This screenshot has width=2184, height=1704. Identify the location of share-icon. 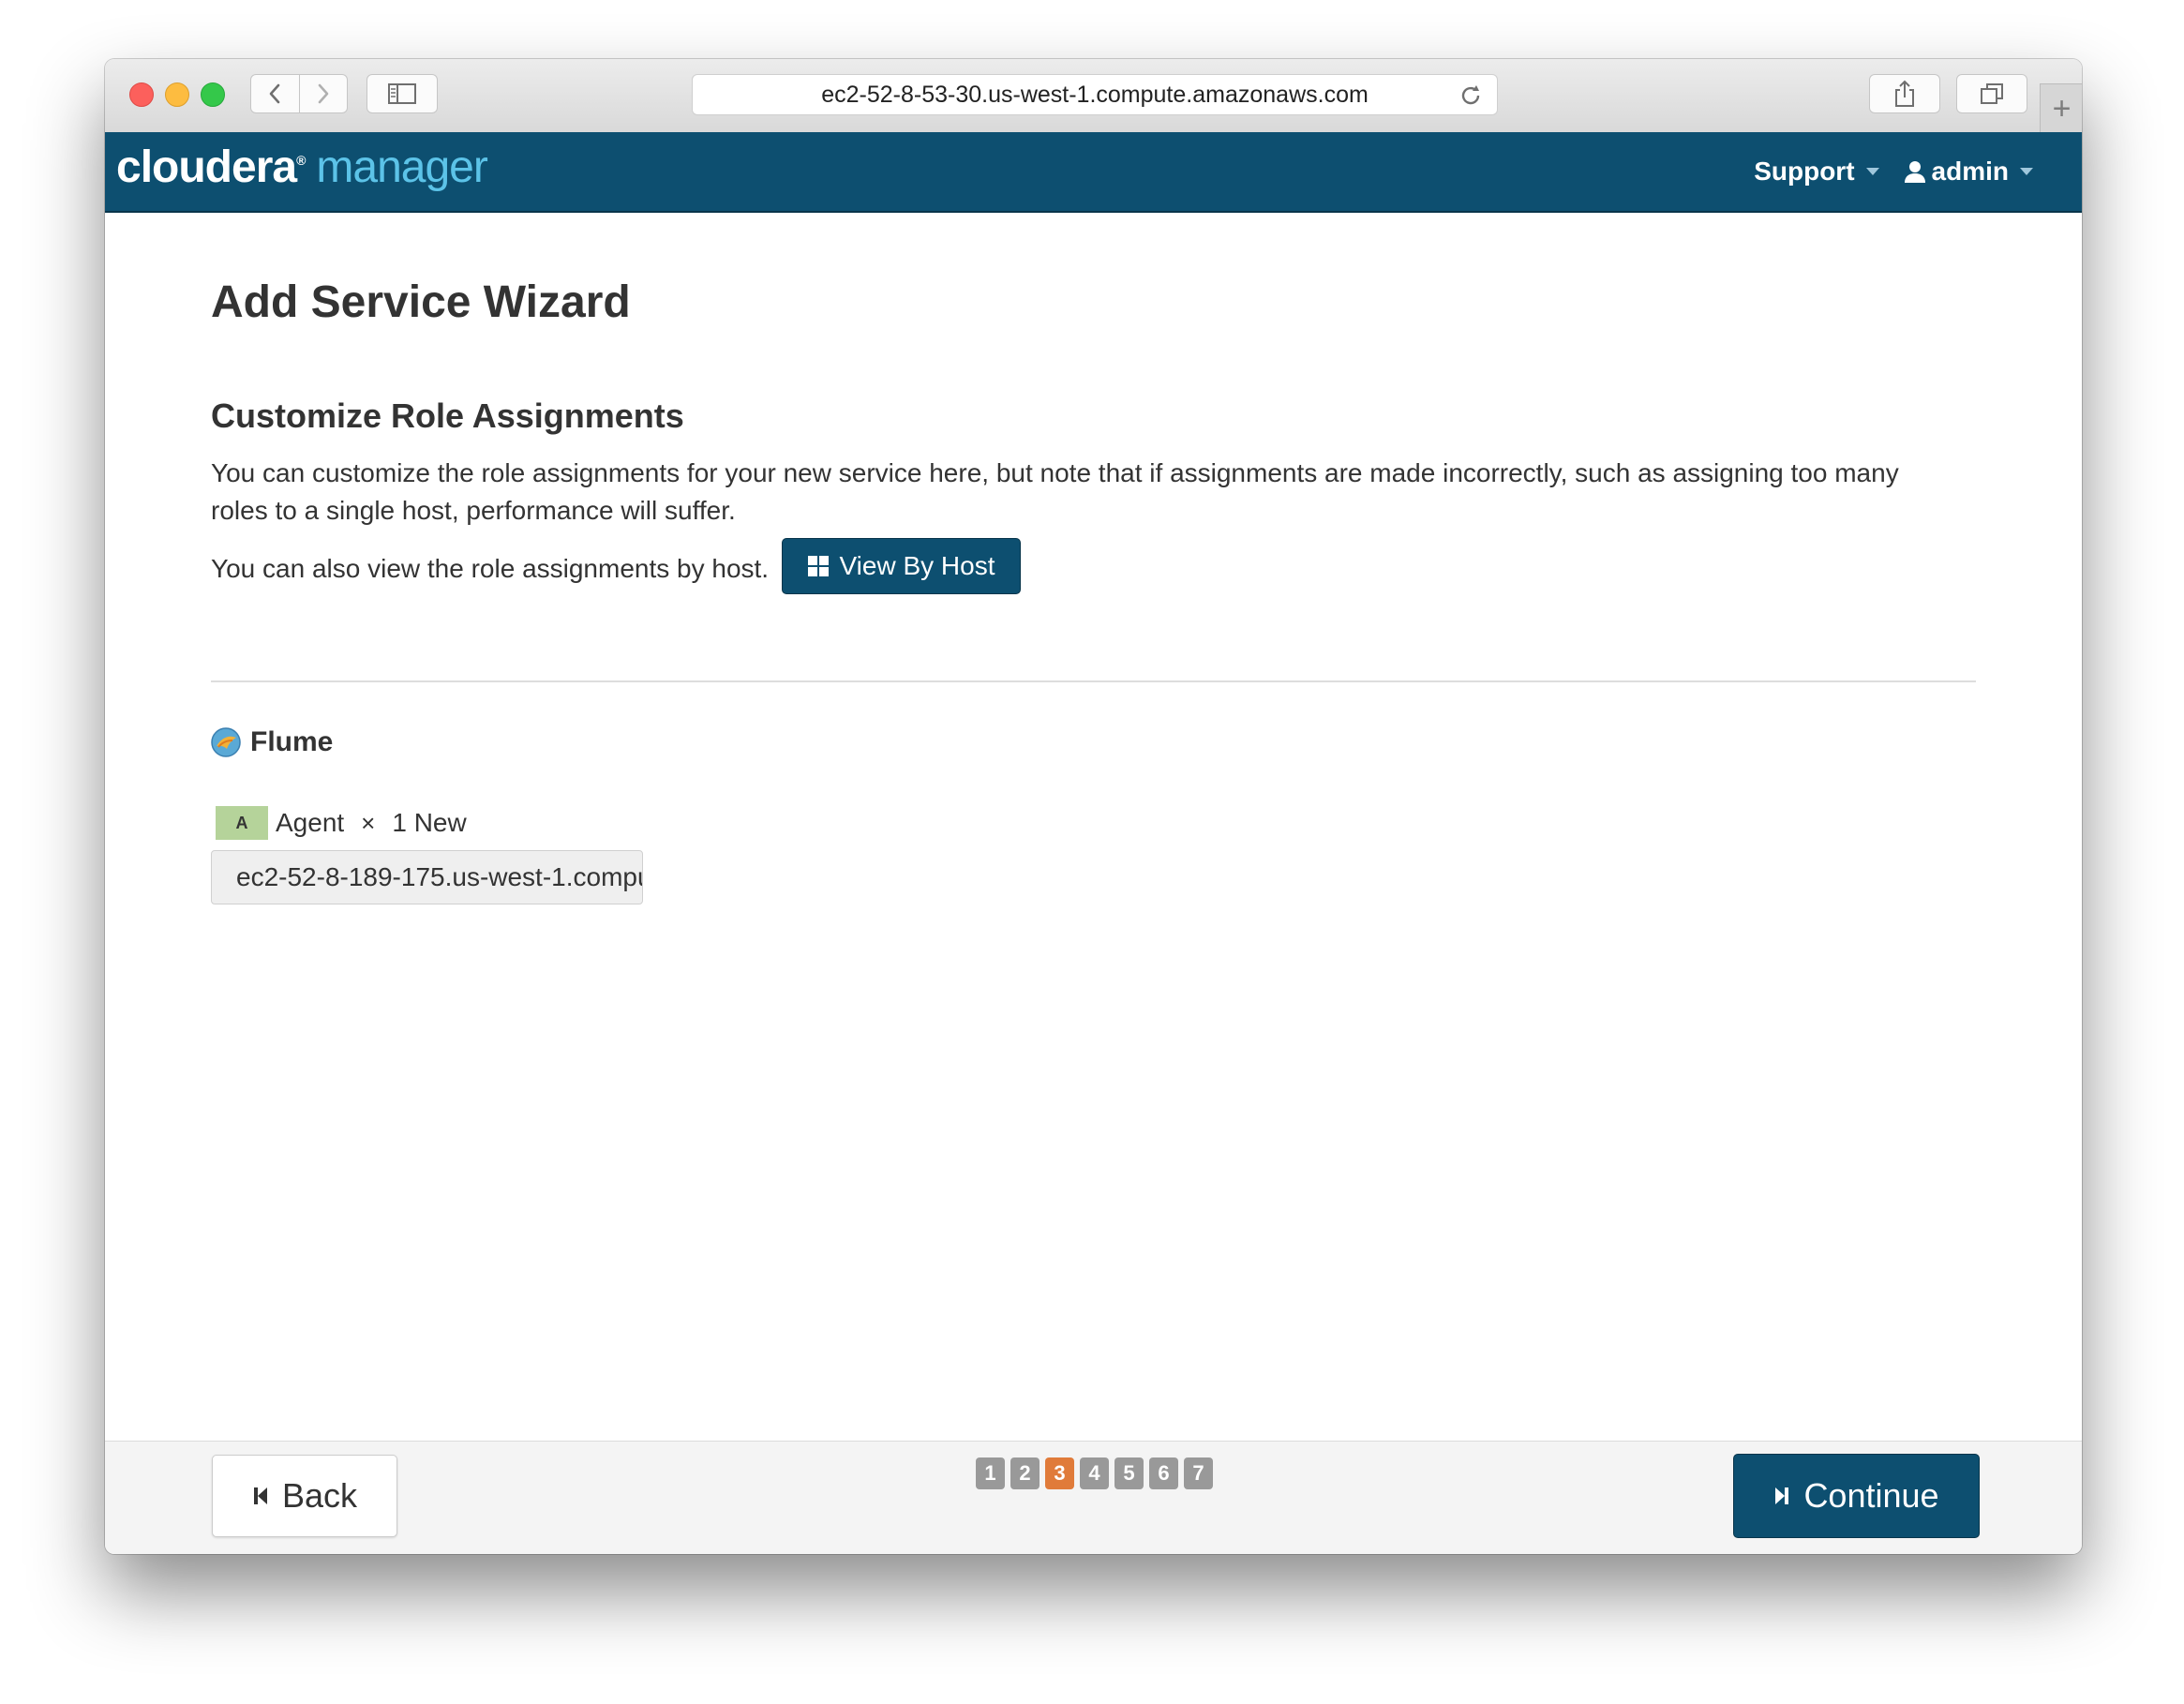
(1904, 93).